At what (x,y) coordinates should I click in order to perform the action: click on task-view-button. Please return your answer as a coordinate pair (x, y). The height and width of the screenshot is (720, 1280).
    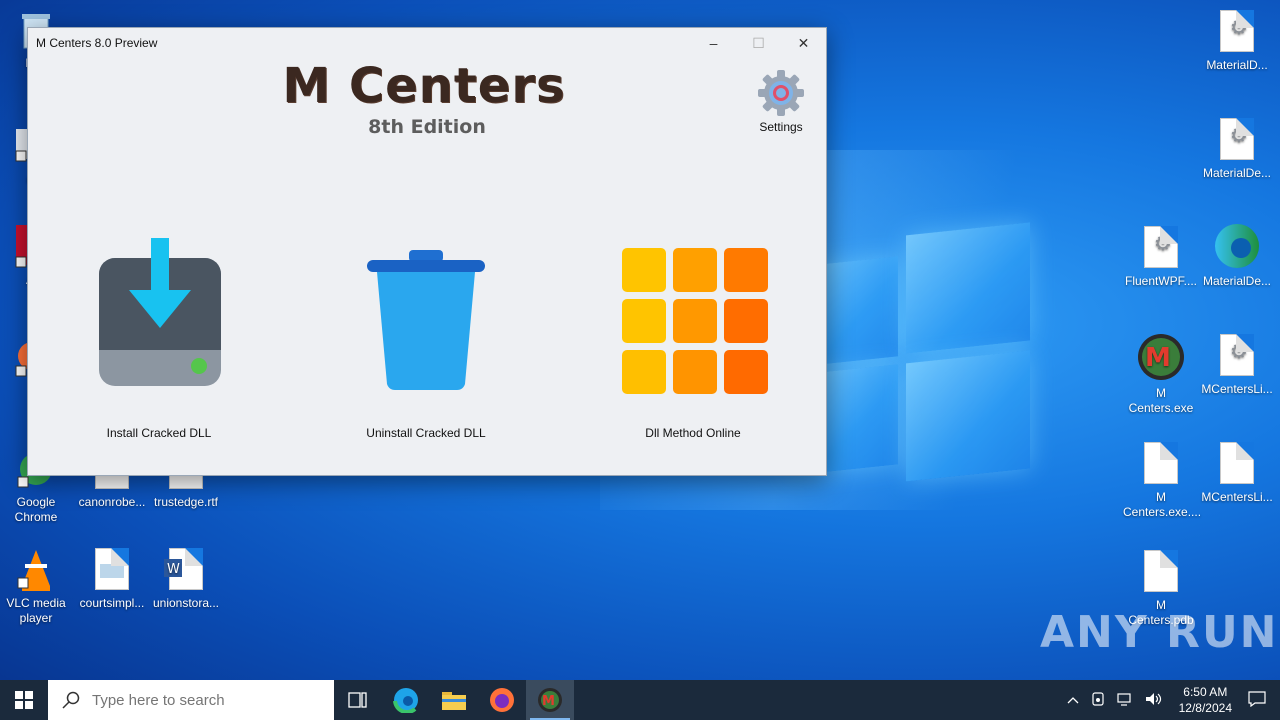
    Looking at the image, I should click on (358, 700).